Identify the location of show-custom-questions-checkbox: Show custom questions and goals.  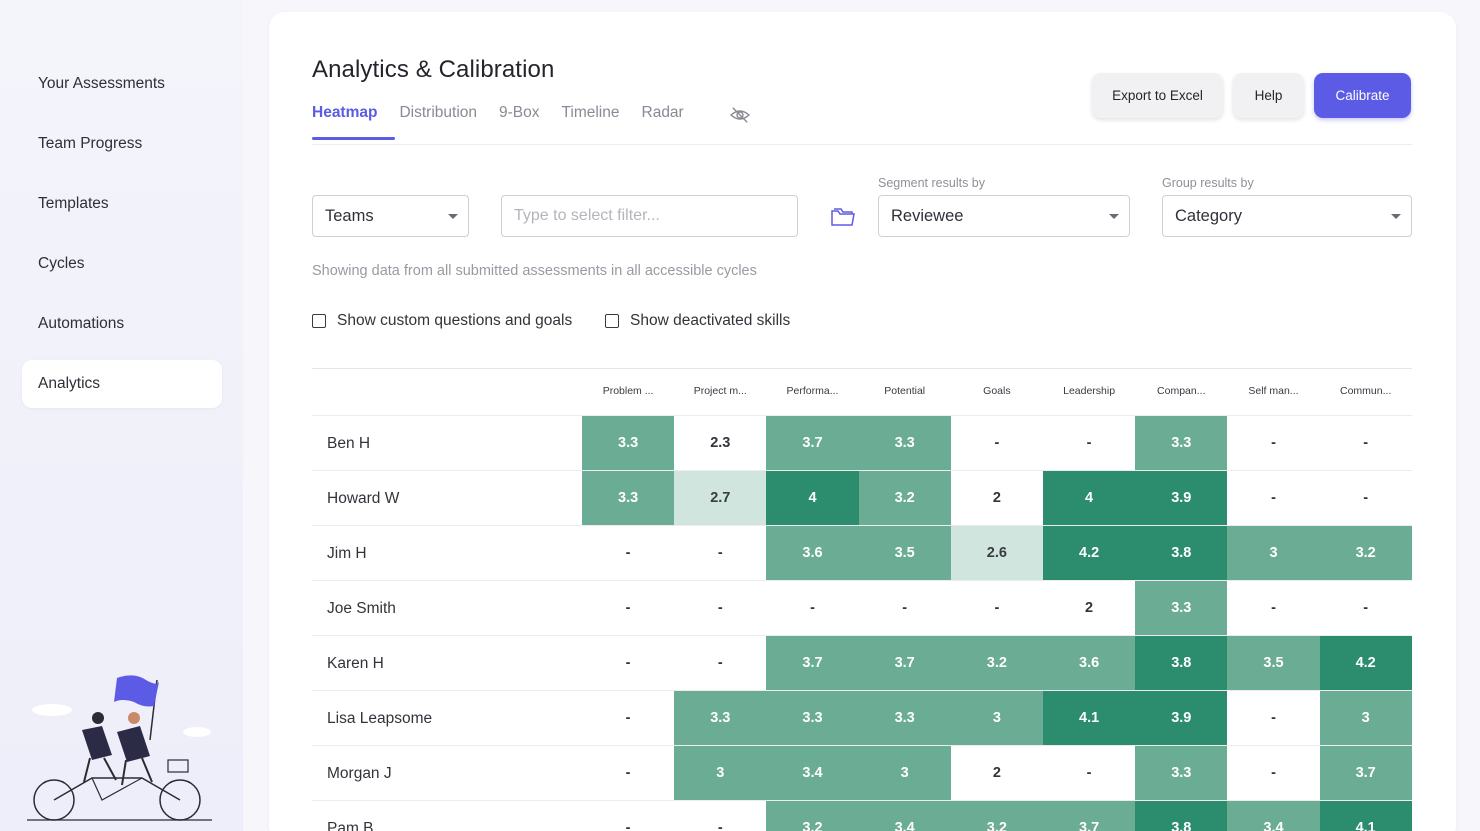
(442, 321).